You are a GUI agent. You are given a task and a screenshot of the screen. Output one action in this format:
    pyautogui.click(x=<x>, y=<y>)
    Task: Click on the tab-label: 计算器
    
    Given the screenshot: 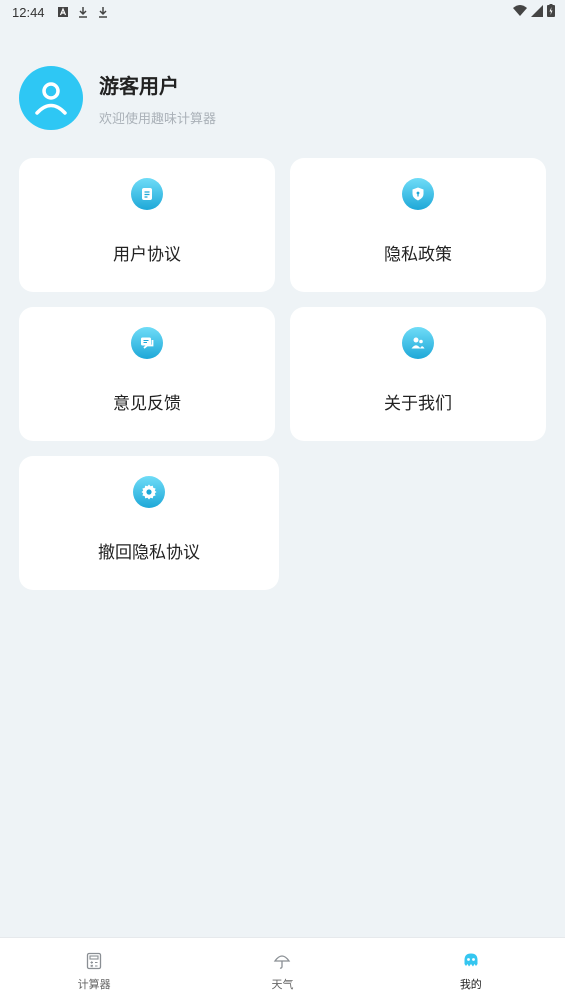 What is the action you would take?
    pyautogui.click(x=94, y=984)
    